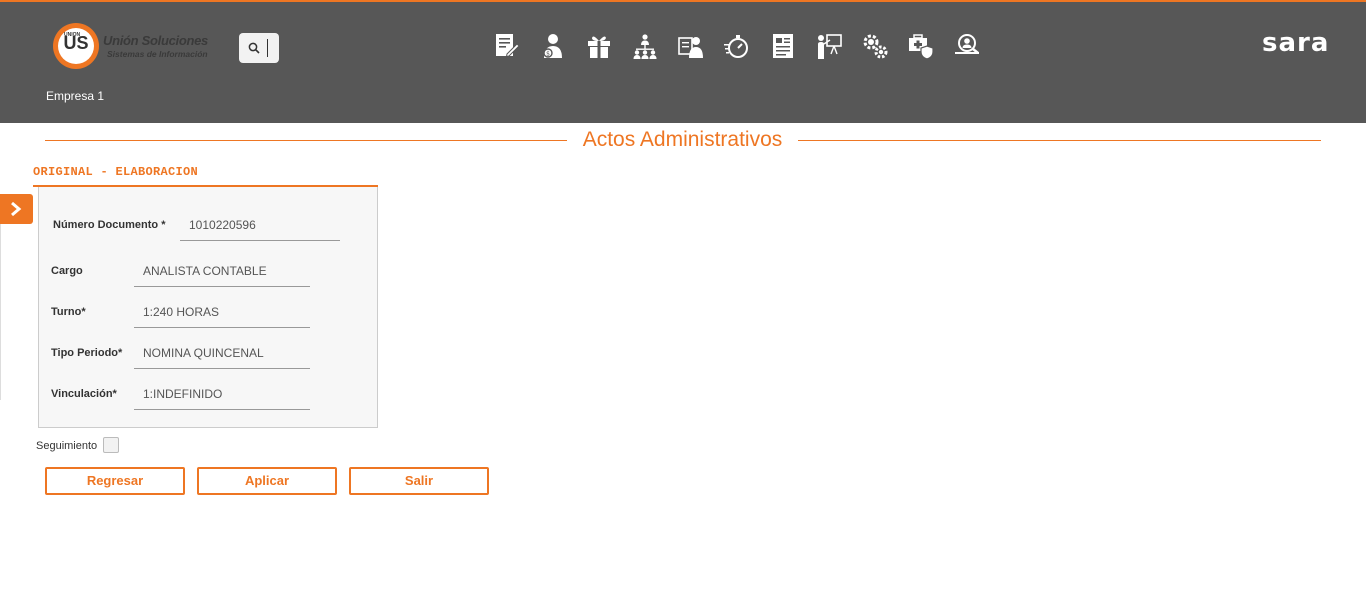 The height and width of the screenshot is (612, 1366). I want to click on seguimiento-label: Seguimiento, so click(67, 446).